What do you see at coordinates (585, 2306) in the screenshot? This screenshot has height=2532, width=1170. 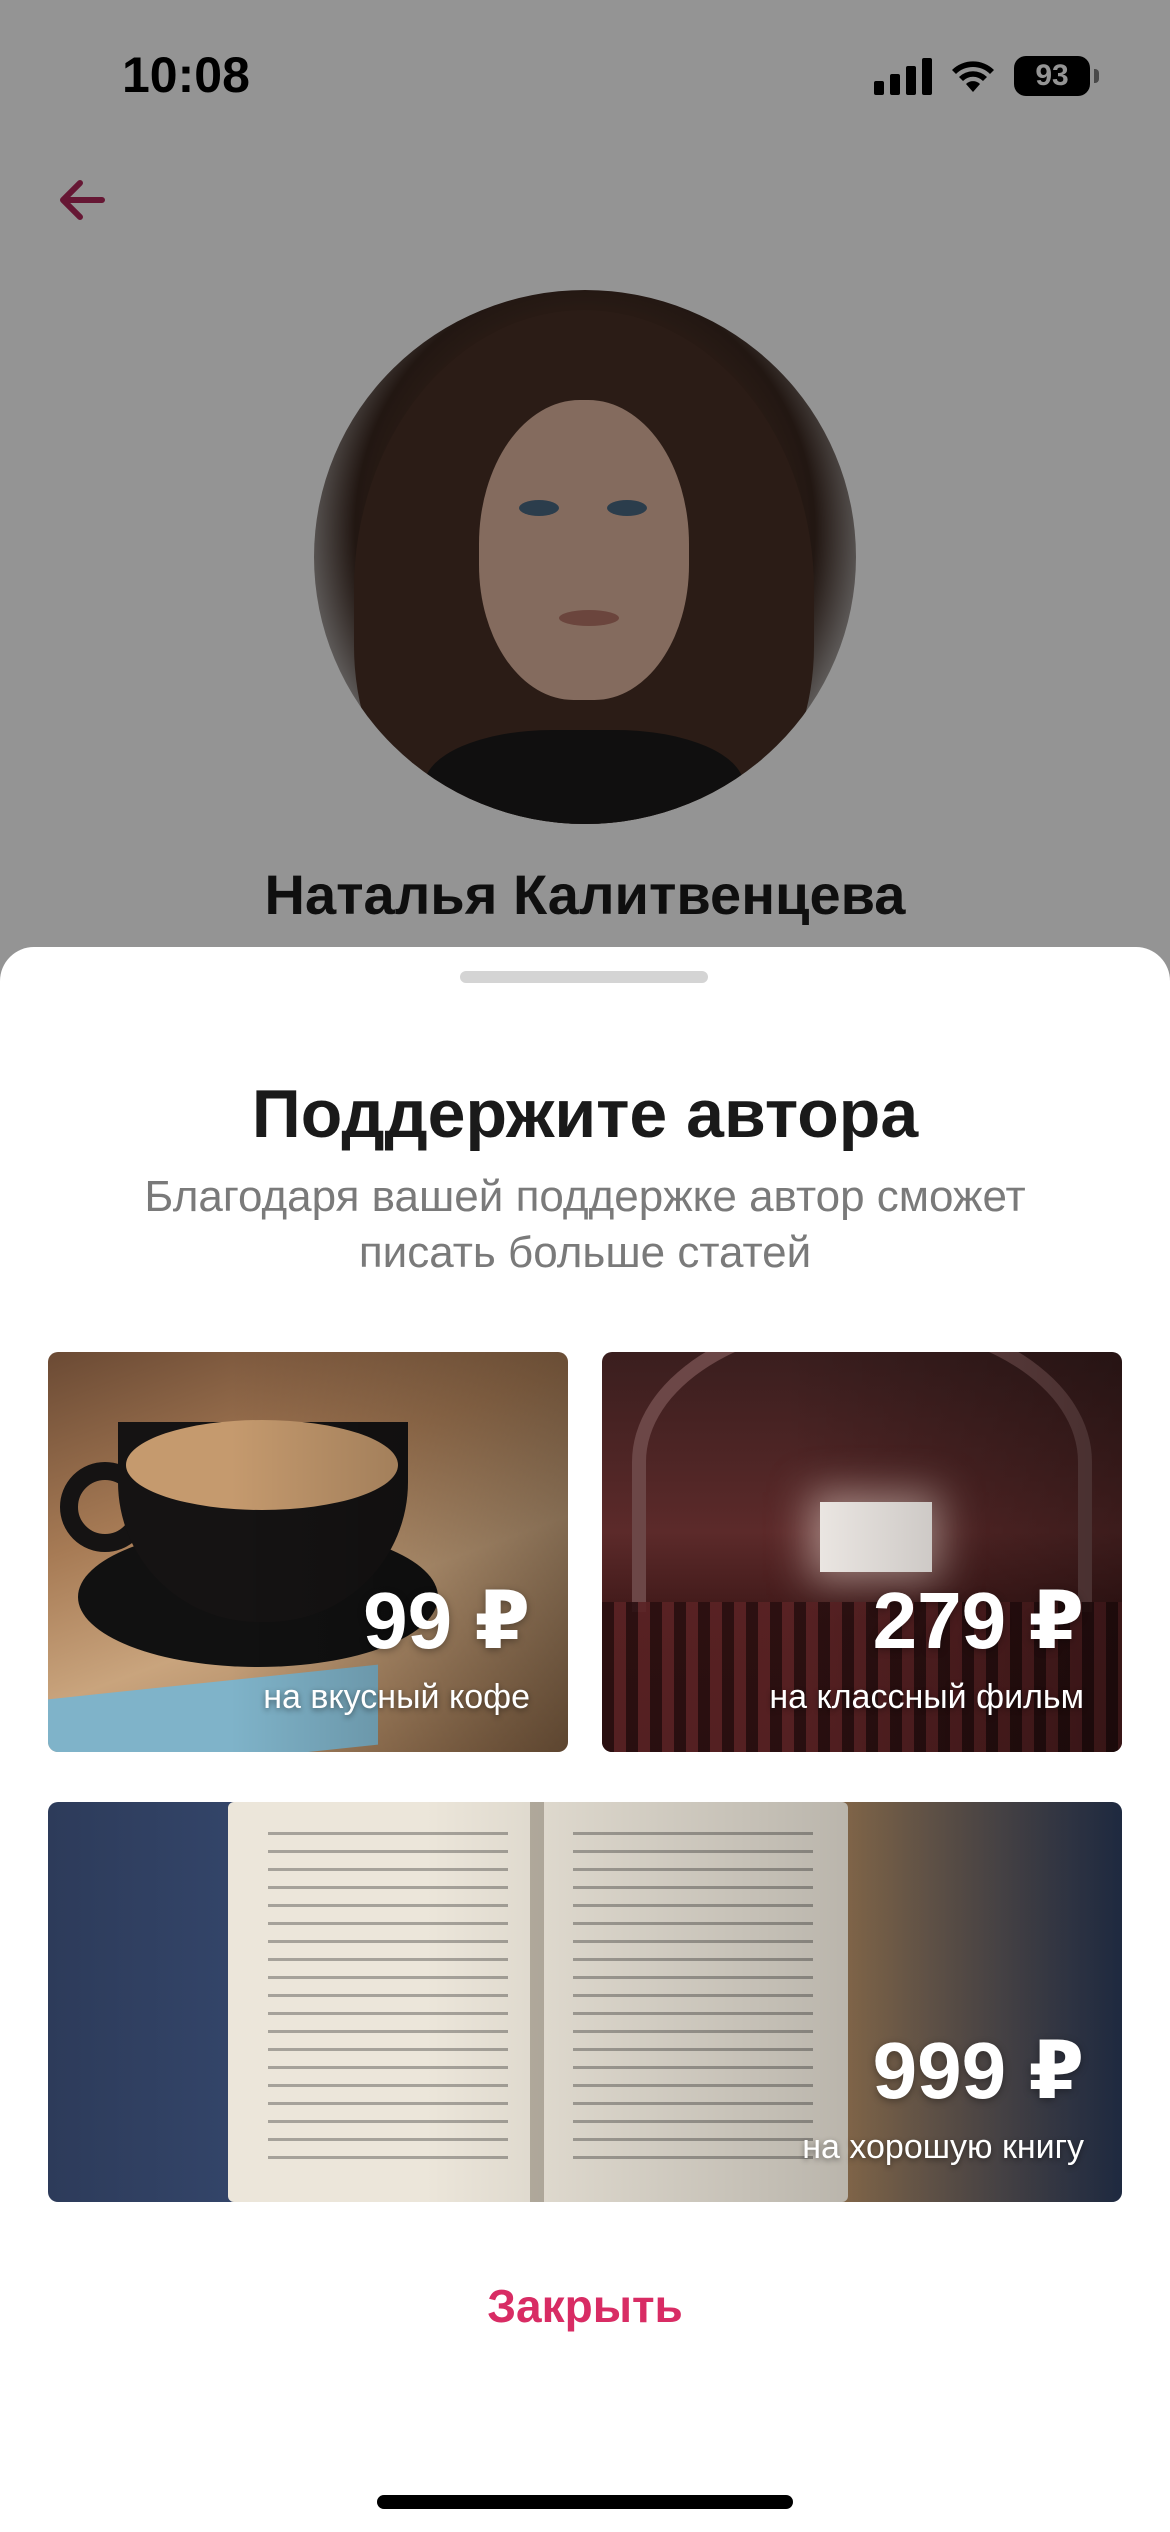 I see `close-button: Закрыть` at bounding box center [585, 2306].